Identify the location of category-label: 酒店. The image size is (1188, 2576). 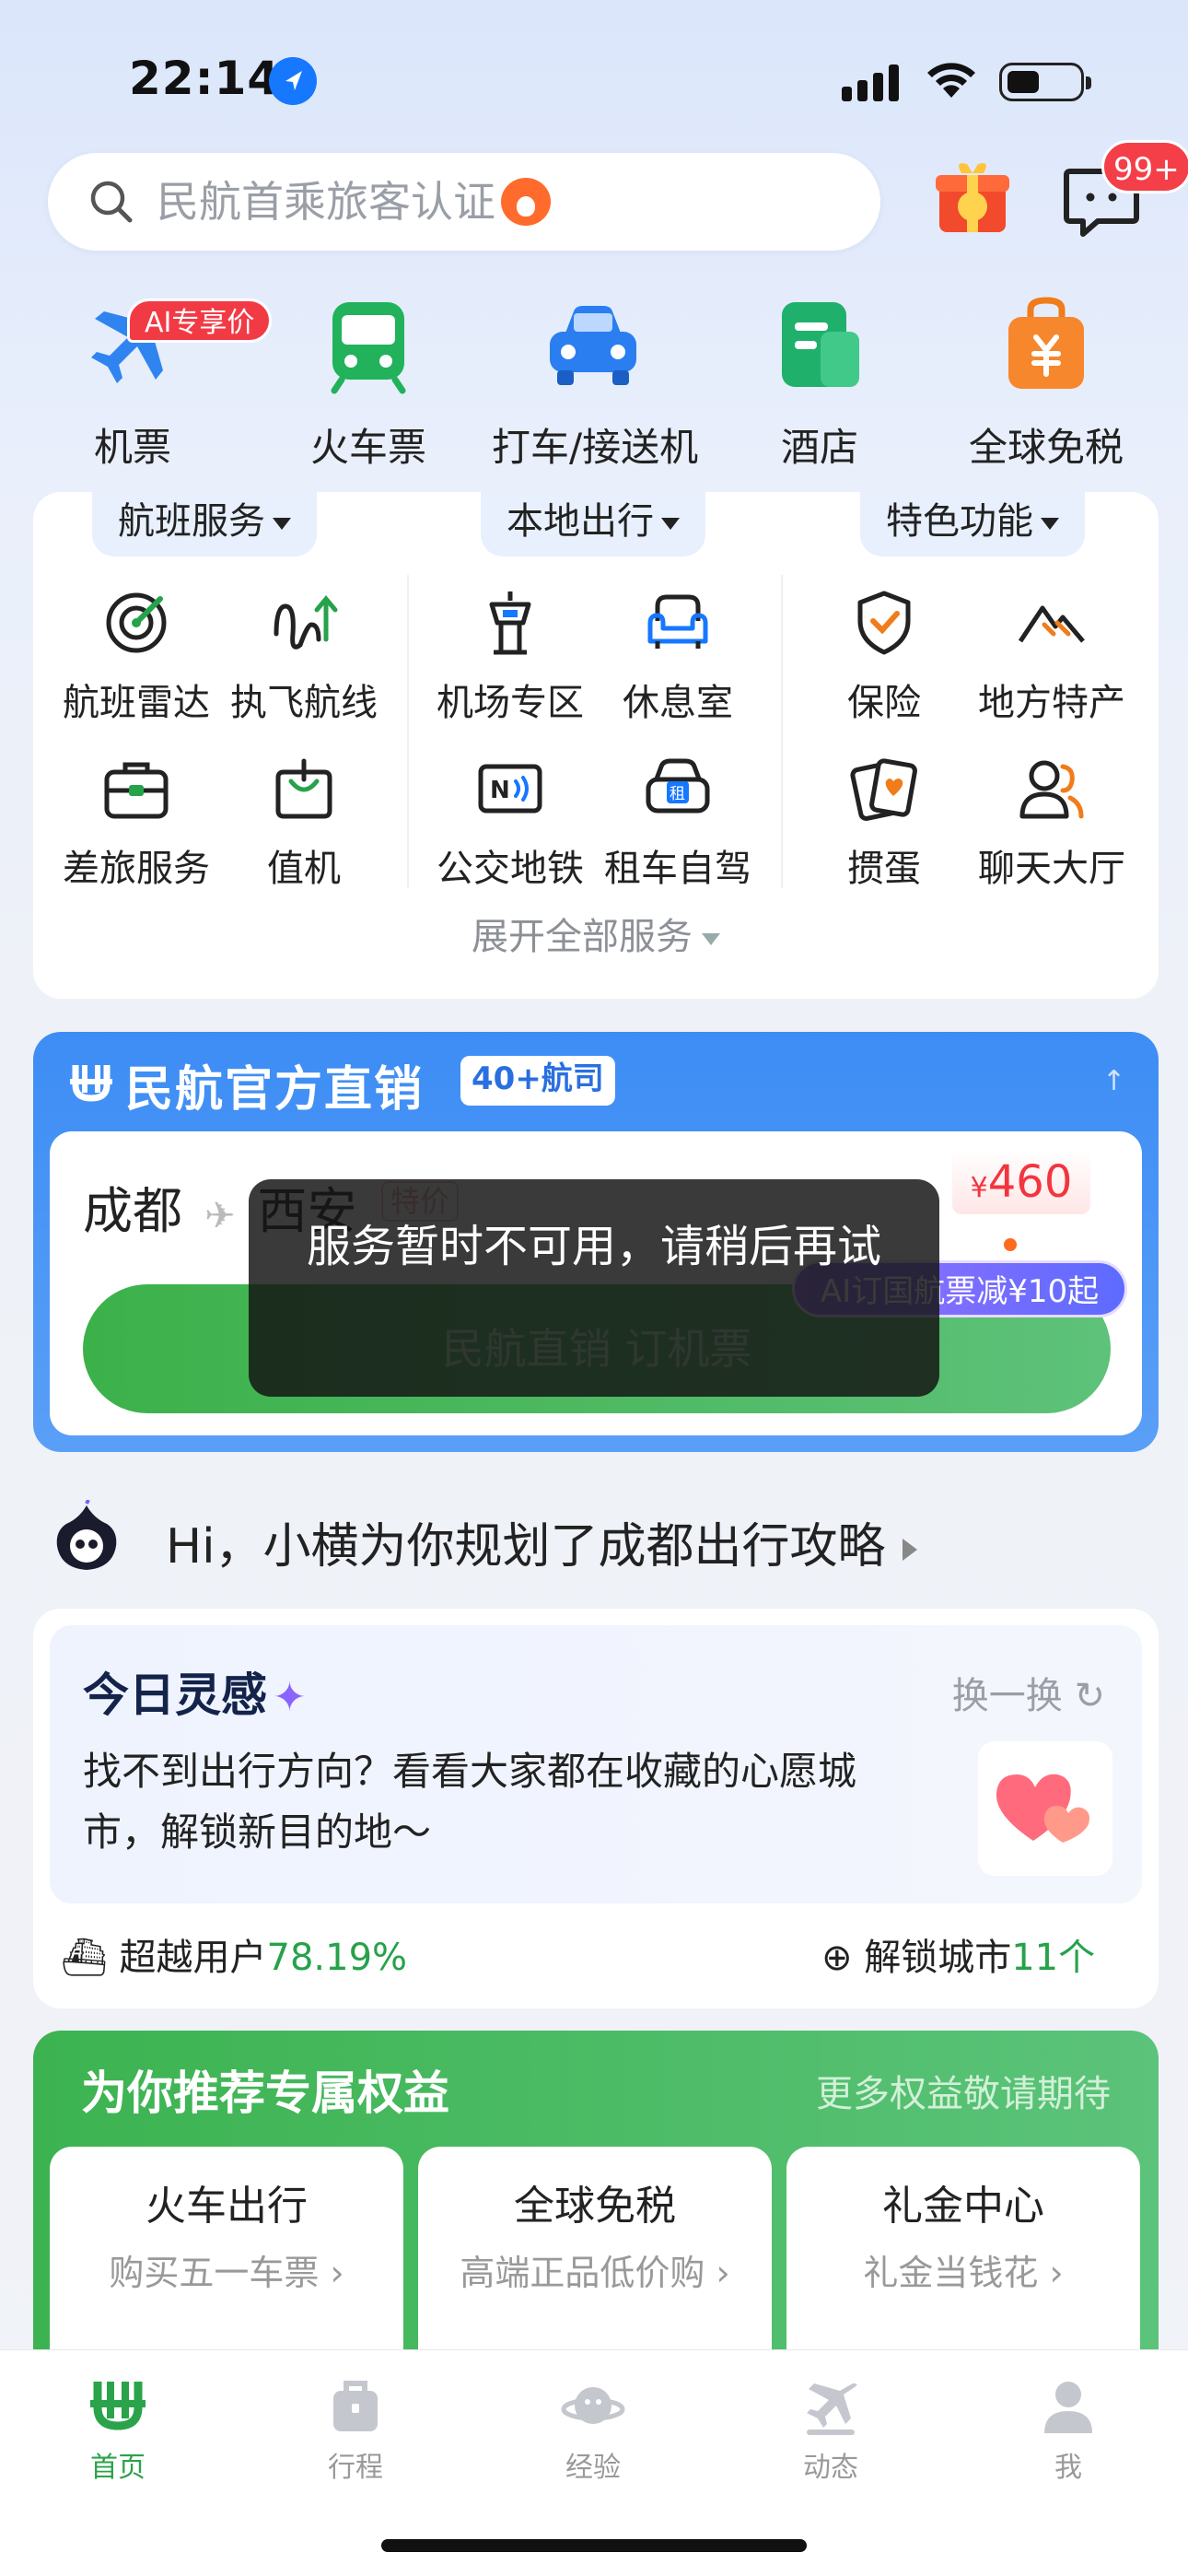
(819, 448).